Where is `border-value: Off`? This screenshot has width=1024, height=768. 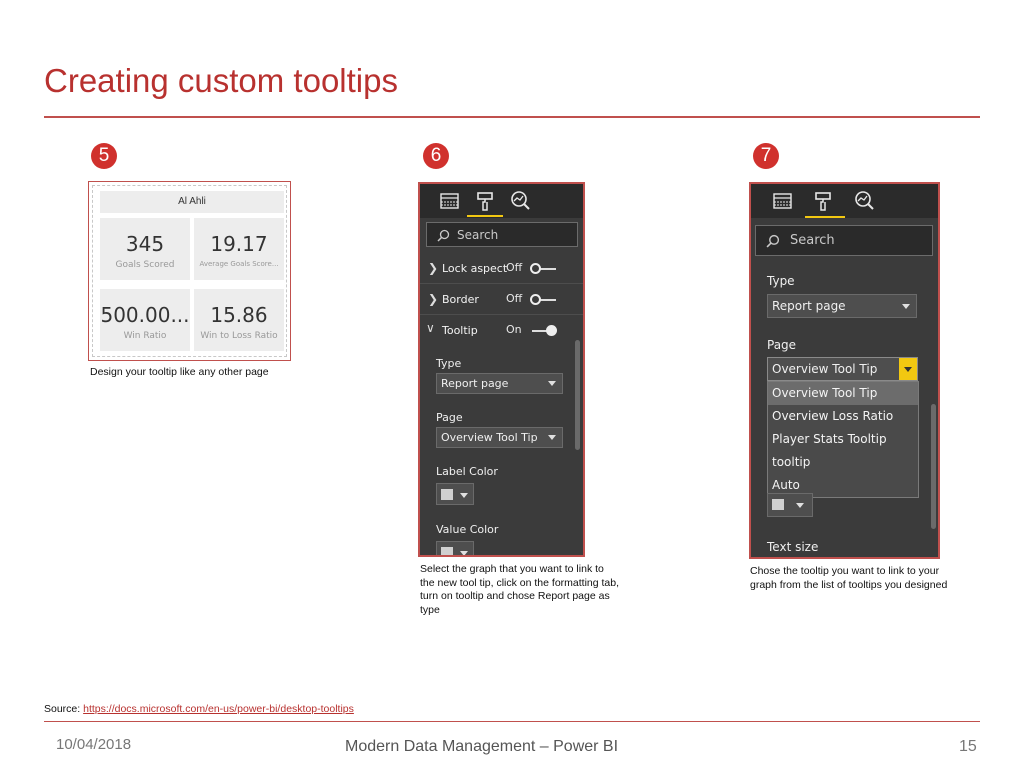
border-value: Off is located at coordinates (514, 298).